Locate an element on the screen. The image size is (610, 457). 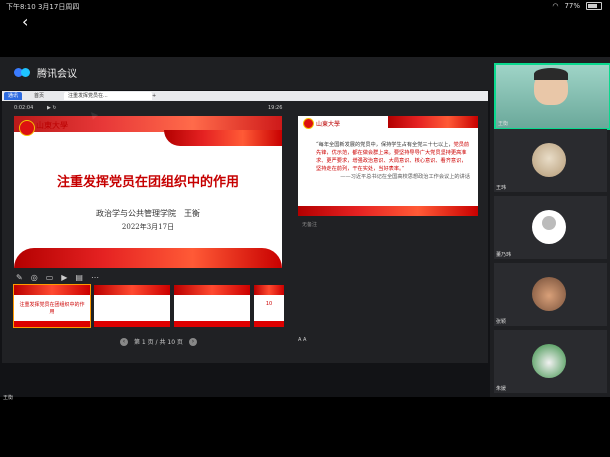
battery-percent: 77% is located at coordinates (572, 6).